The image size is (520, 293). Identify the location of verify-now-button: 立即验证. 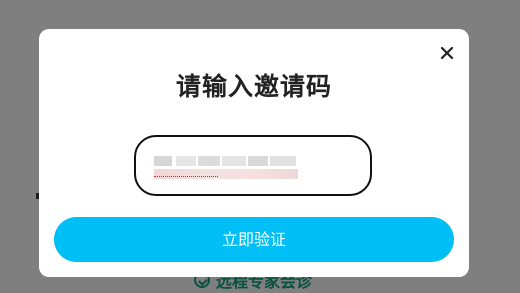
(254, 239).